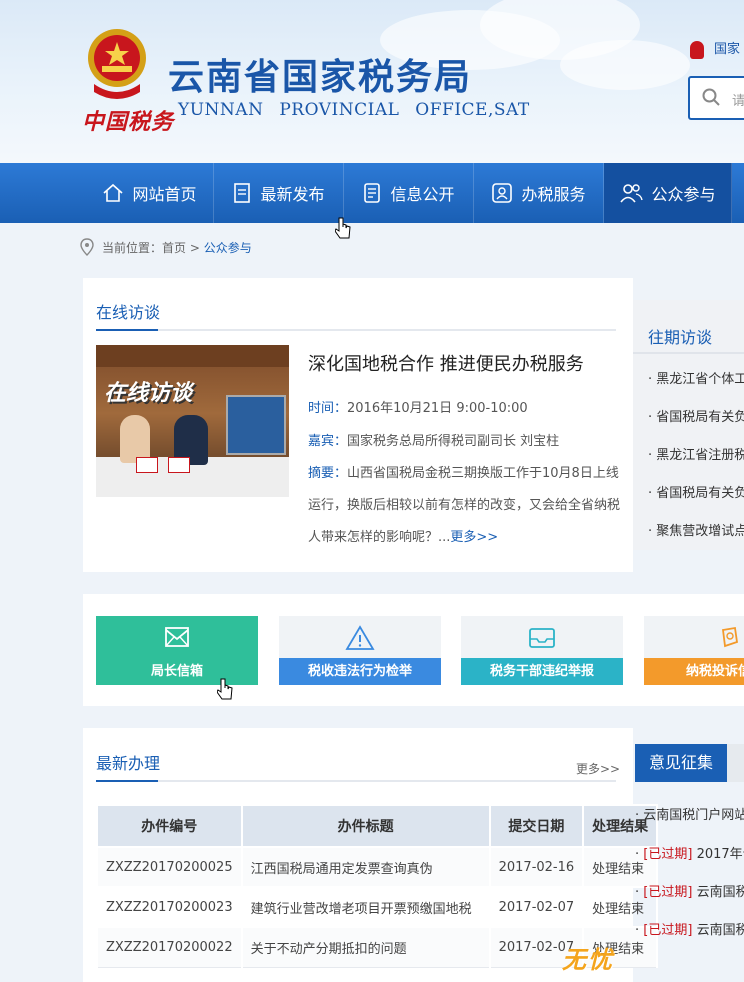  I want to click on tile-label: 纳税投诉信, so click(694, 671).